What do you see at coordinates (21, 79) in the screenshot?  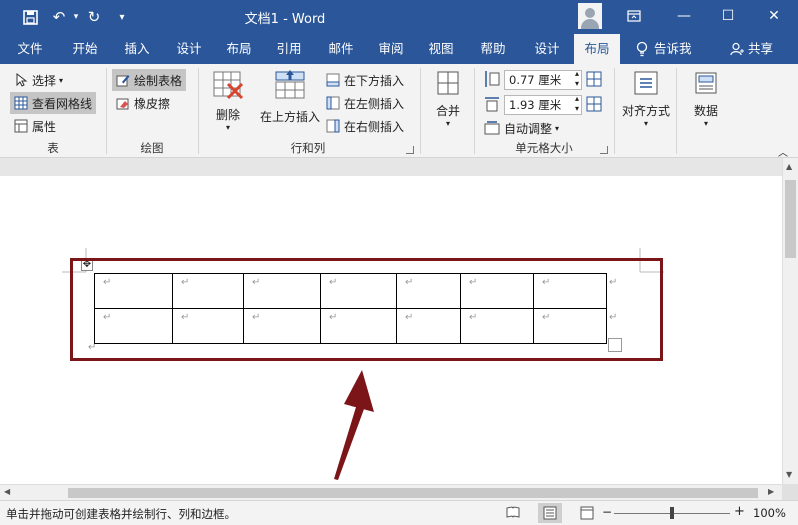 I see `cursor-arrow-icon` at bounding box center [21, 79].